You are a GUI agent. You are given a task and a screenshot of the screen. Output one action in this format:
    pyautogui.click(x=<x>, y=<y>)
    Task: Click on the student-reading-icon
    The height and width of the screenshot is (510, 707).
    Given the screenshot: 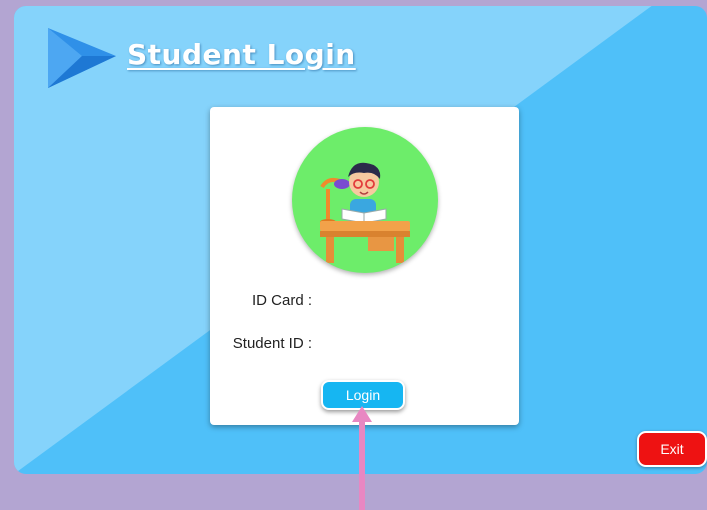 What is the action you would take?
    pyautogui.click(x=365, y=212)
    